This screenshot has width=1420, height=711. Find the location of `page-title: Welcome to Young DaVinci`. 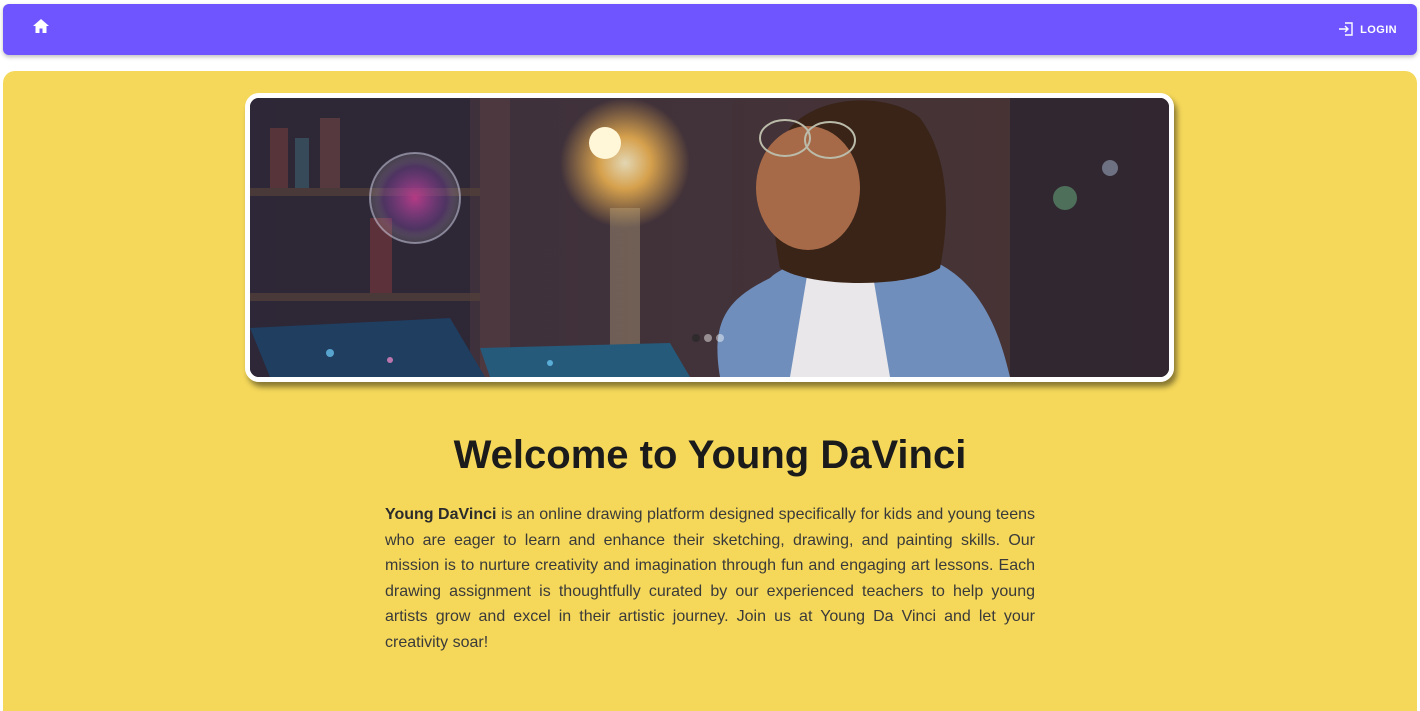

page-title: Welcome to Young DaVinci is located at coordinates (710, 455).